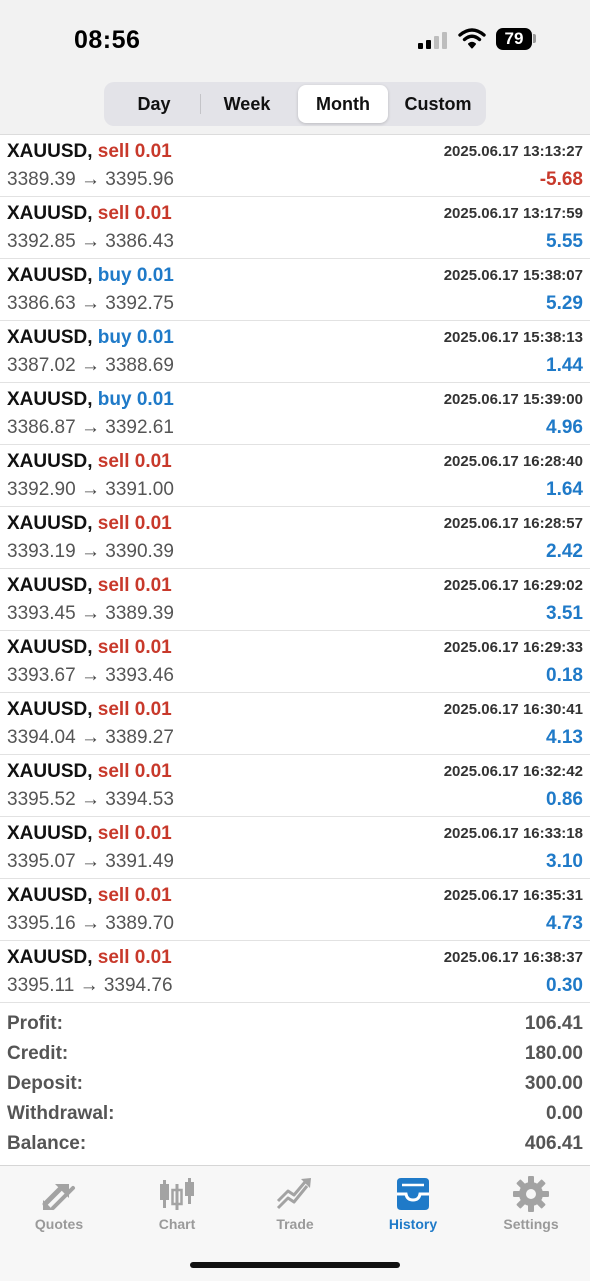 This screenshot has height=1281, width=590. Describe the element at coordinates (564, 737) in the screenshot. I see `trade-profit: 4.13` at that location.